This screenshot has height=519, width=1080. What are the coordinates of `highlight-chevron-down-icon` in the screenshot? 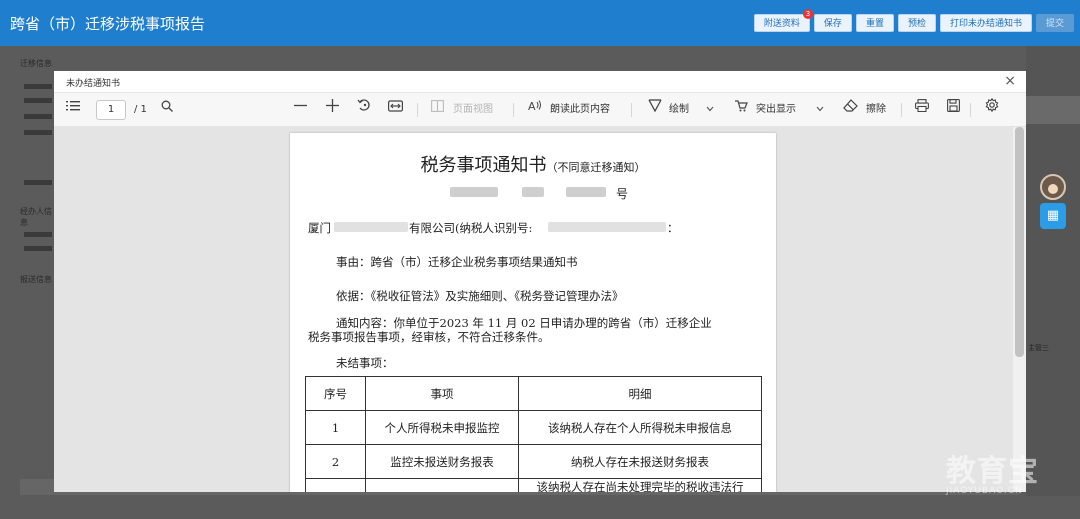 It's located at (820, 110).